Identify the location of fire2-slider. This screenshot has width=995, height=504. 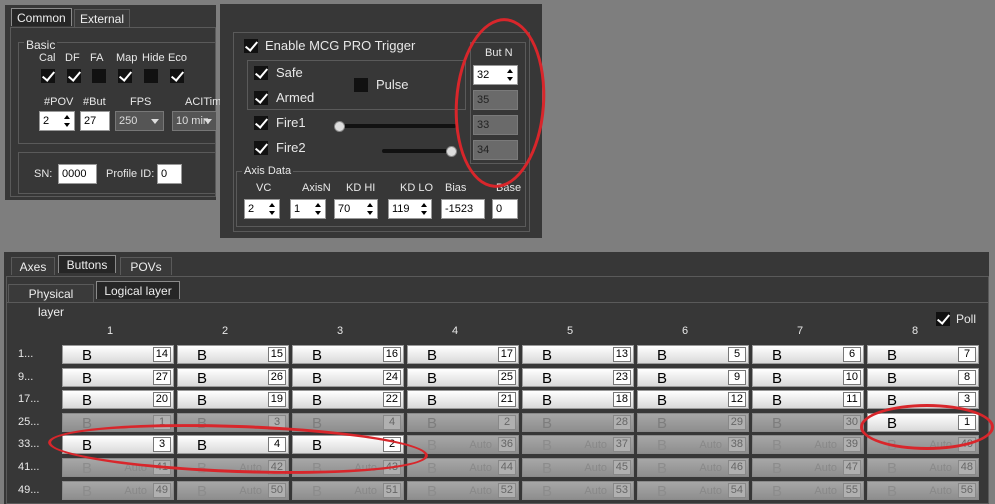
(419, 151).